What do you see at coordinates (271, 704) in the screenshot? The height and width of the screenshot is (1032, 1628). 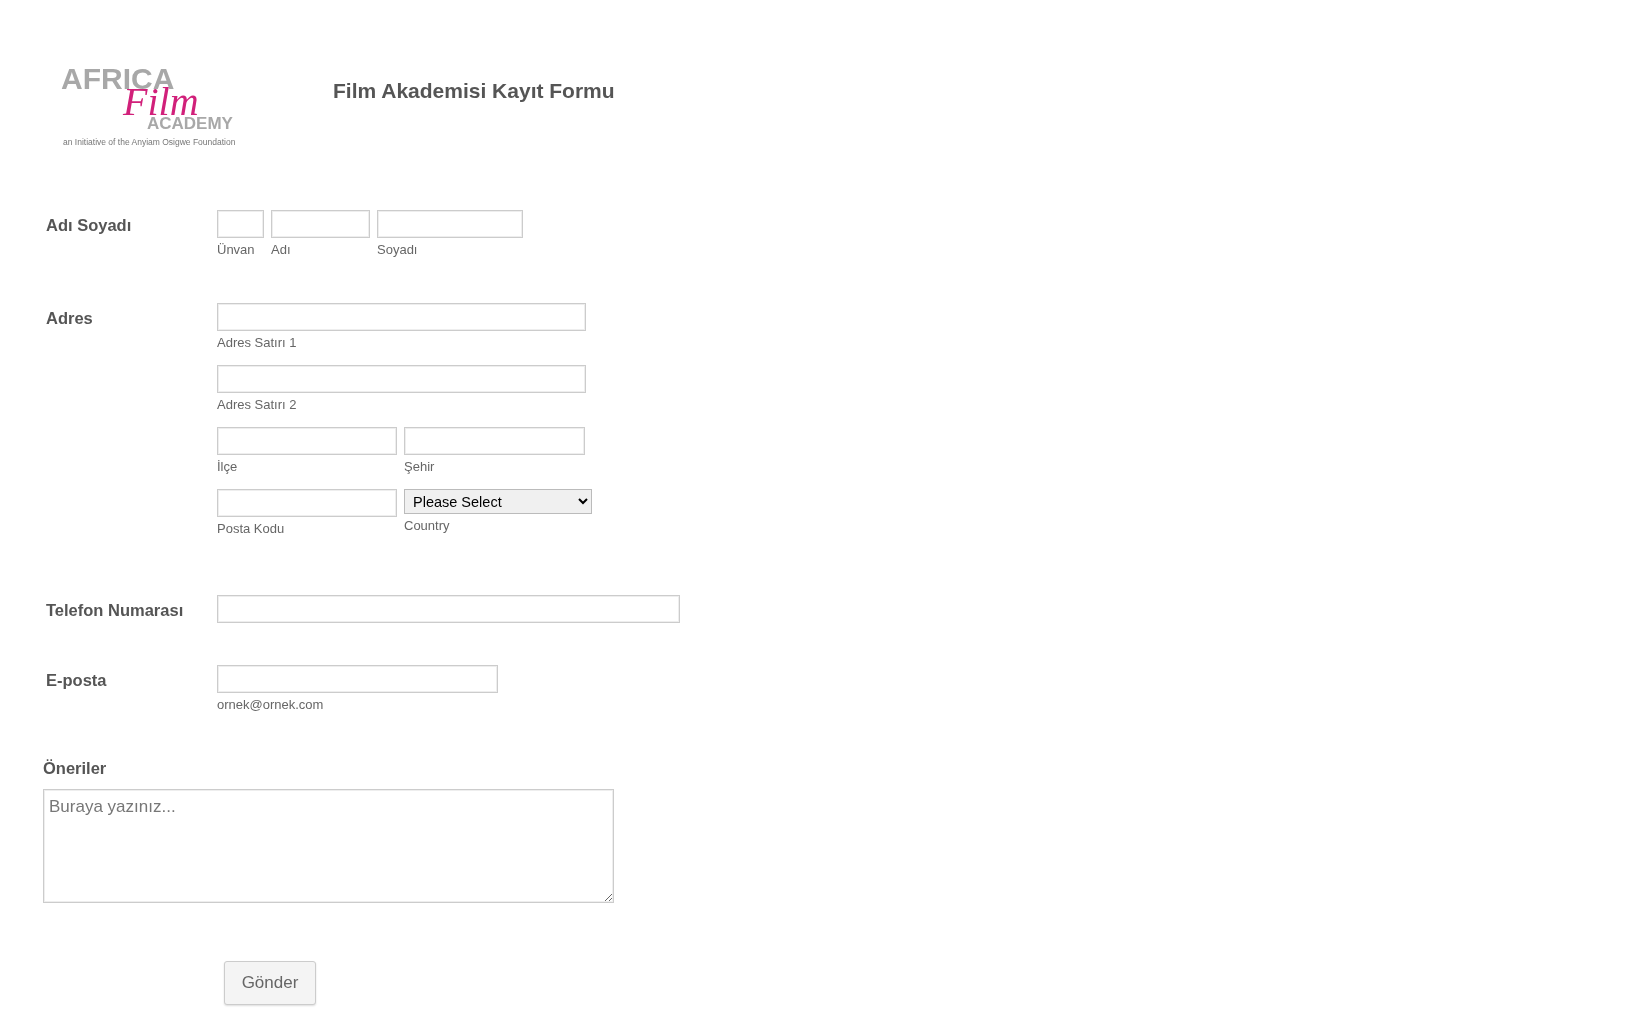 I see `field-sublabel: ornek@ornek.com` at bounding box center [271, 704].